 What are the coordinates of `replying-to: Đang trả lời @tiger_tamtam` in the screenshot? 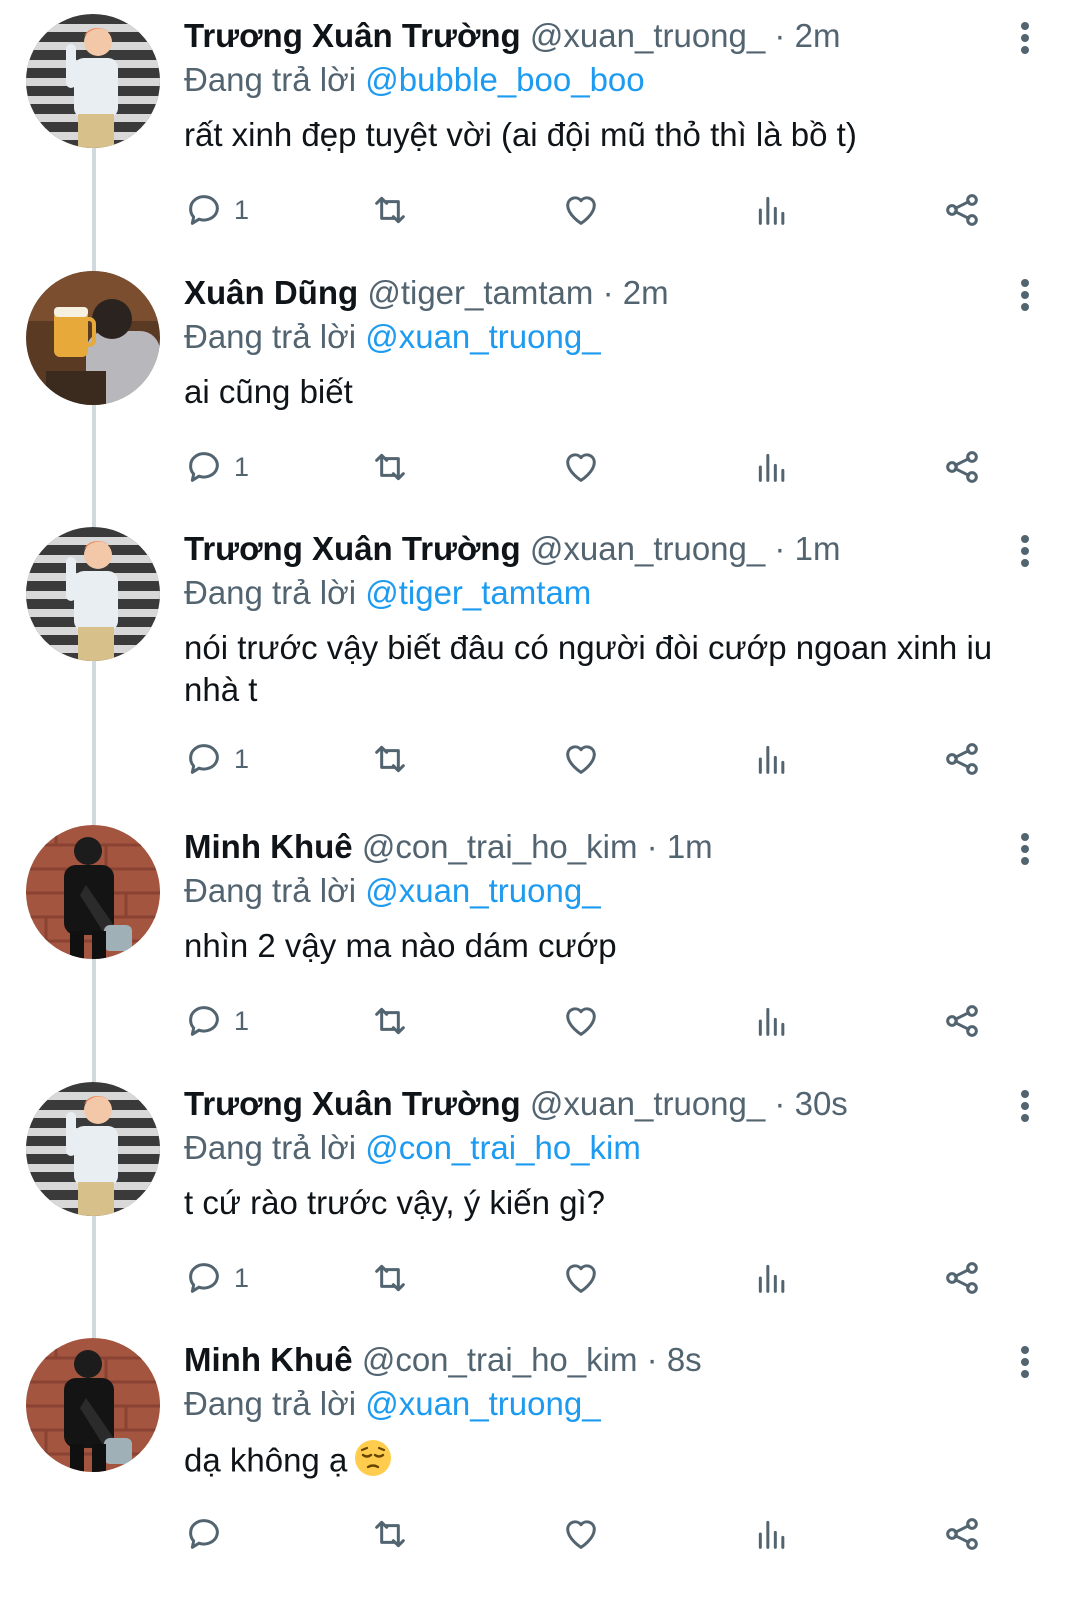 It's located at (387, 593).